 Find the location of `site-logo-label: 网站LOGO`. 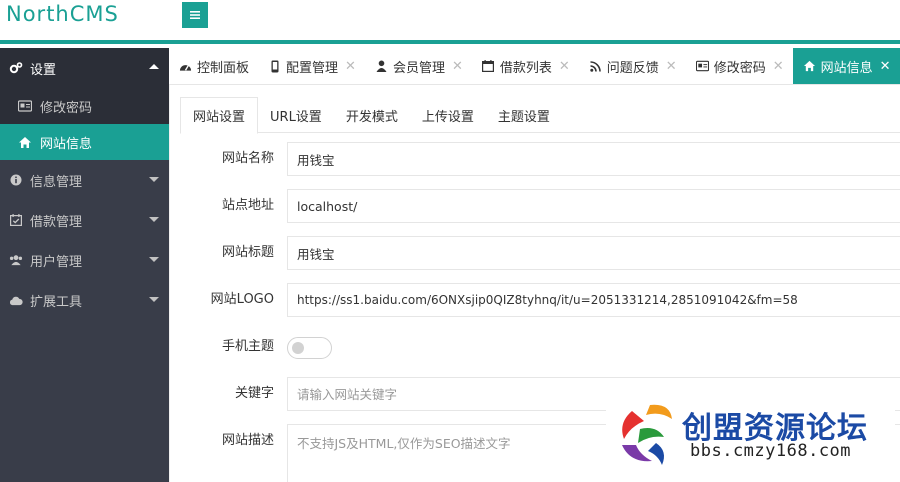

site-logo-label: 网站LOGO is located at coordinates (242, 299).